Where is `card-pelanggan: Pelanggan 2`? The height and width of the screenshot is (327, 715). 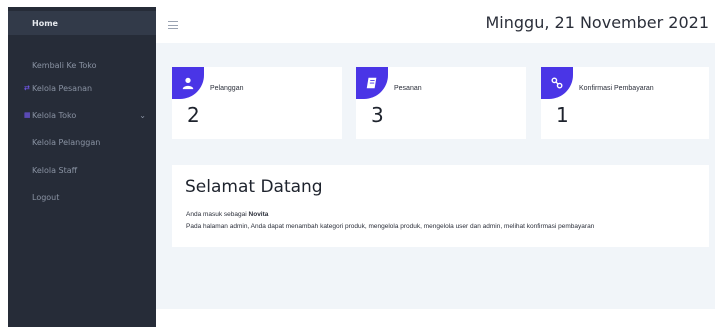 card-pelanggan: Pelanggan 2 is located at coordinates (257, 103).